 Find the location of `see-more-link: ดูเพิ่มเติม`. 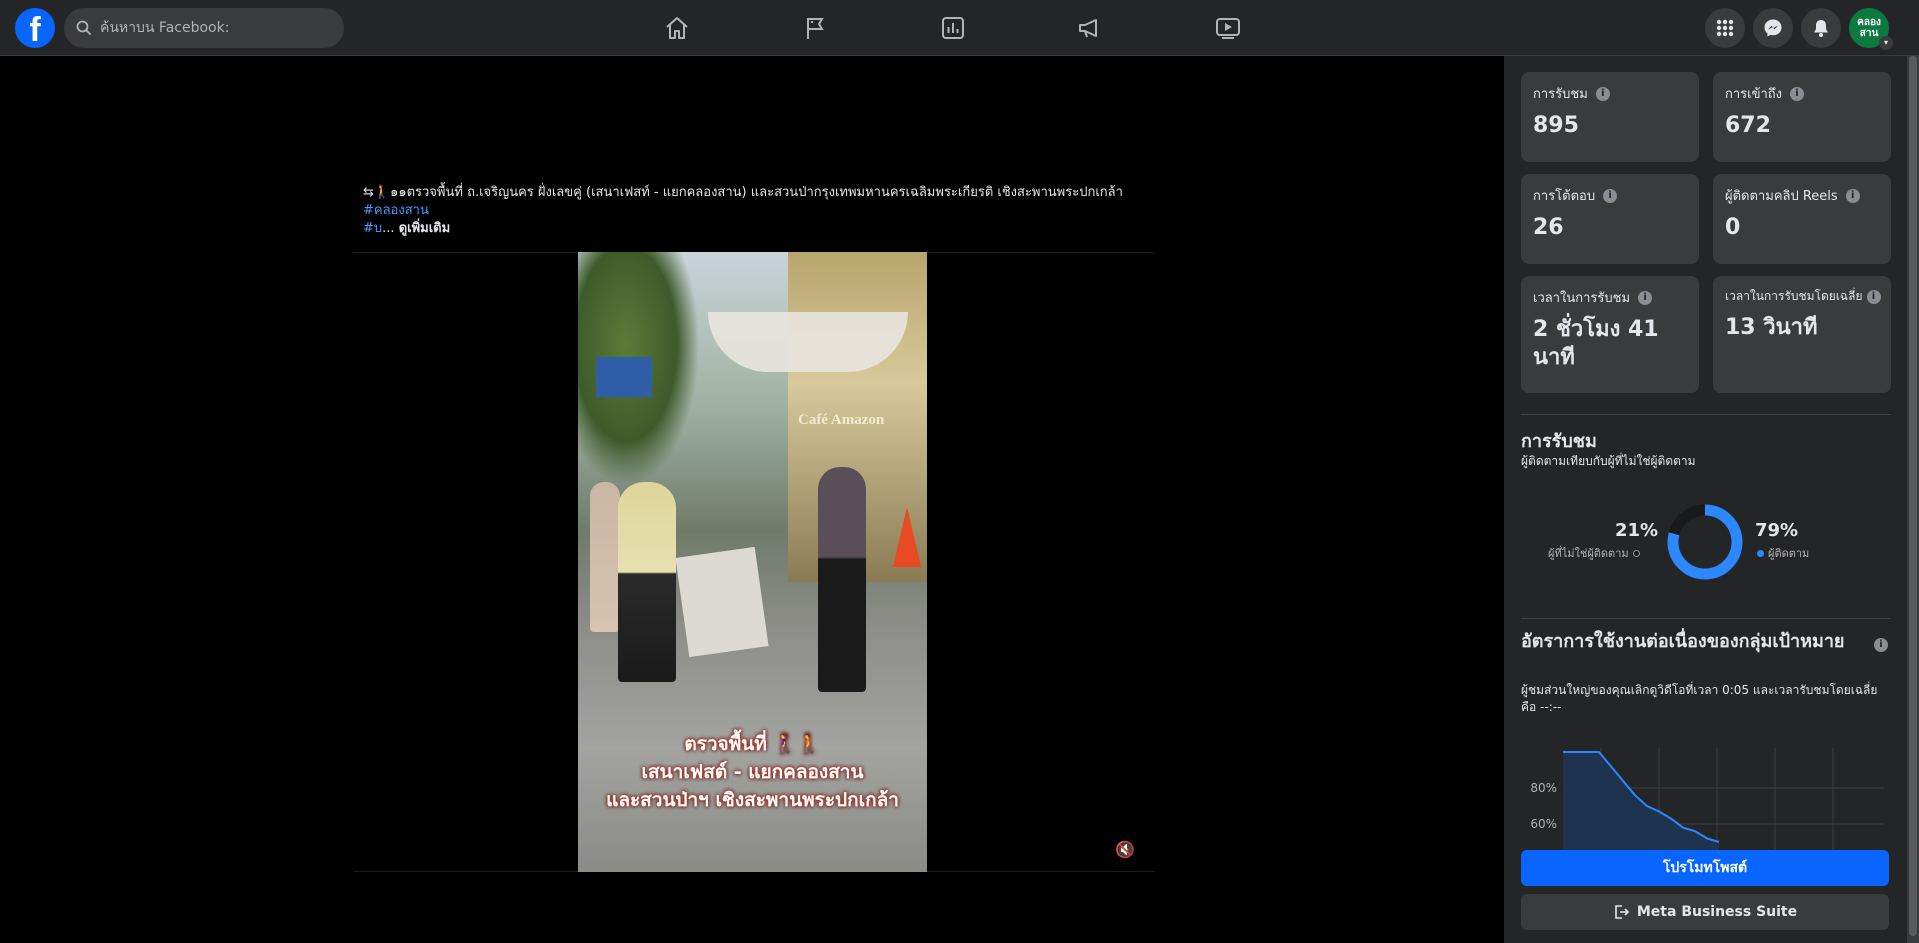

see-more-link: ดูเพิ่มเติม is located at coordinates (424, 228).